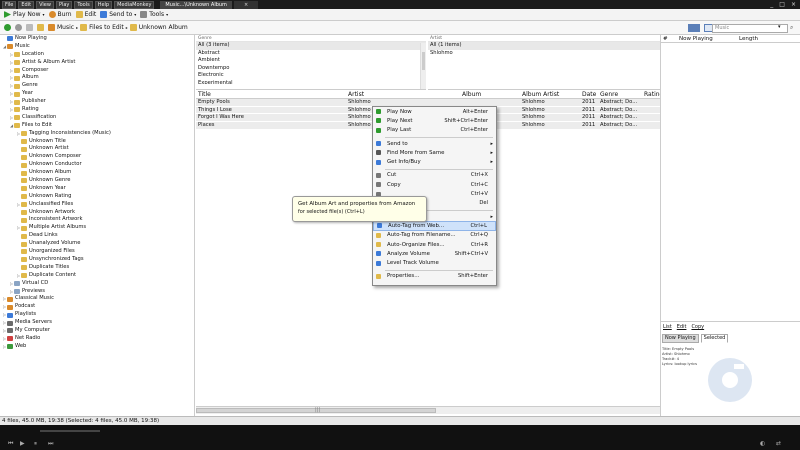 This screenshot has width=800, height=450. What do you see at coordinates (24, 14) in the screenshot?
I see `play-now-button: Play Now ▾` at bounding box center [24, 14].